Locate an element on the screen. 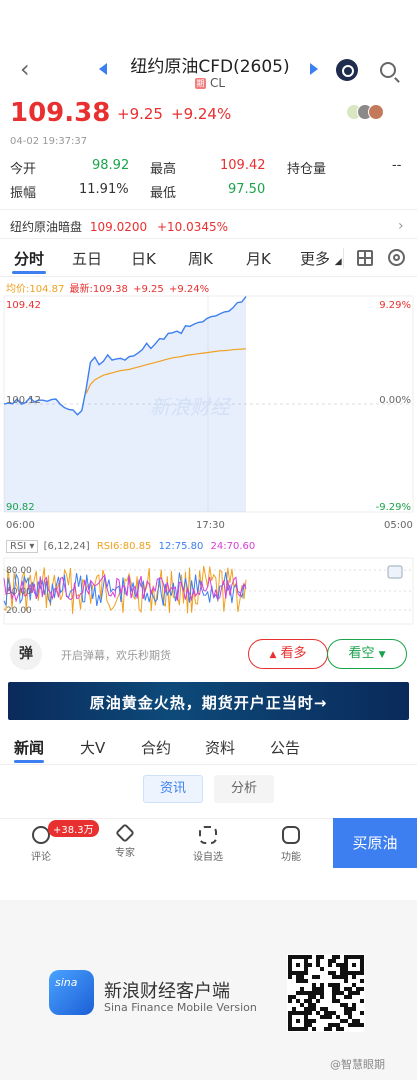 This screenshot has width=417, height=1080. bull-button: ▲ 看多 is located at coordinates (288, 654).